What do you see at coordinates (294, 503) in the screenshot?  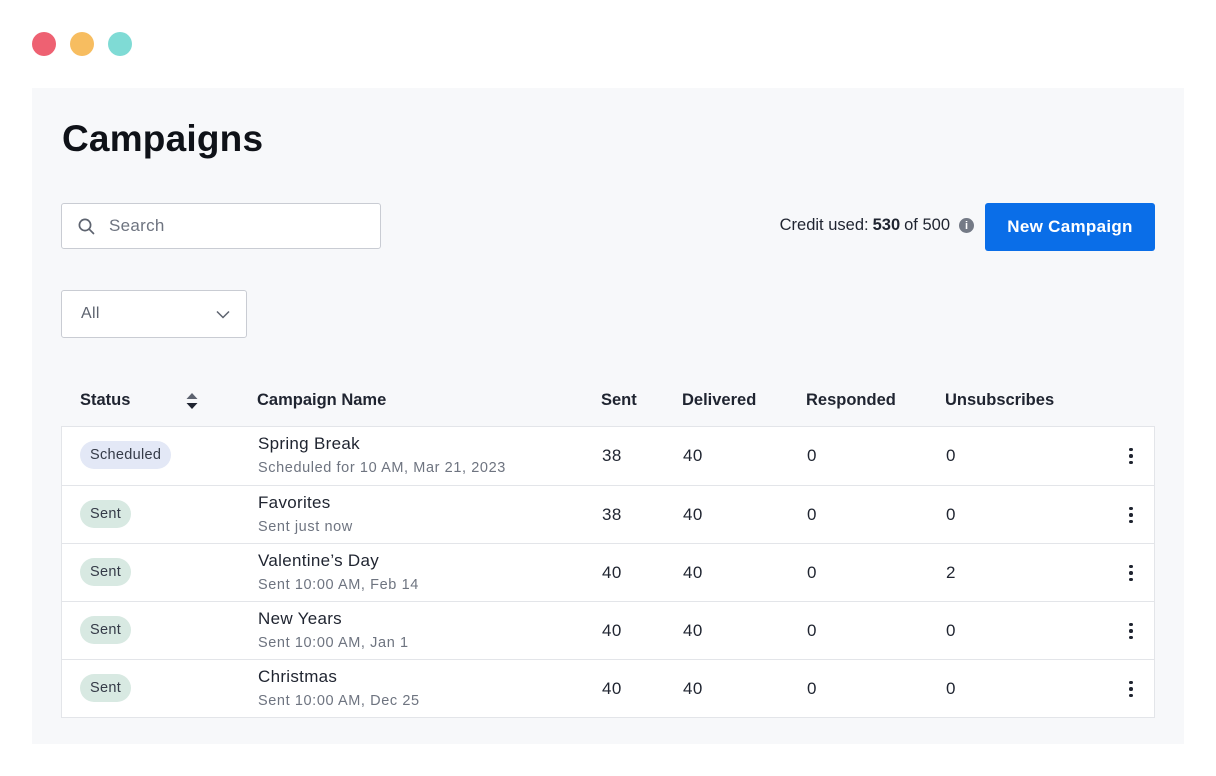 I see `campaign-name: Favorites` at bounding box center [294, 503].